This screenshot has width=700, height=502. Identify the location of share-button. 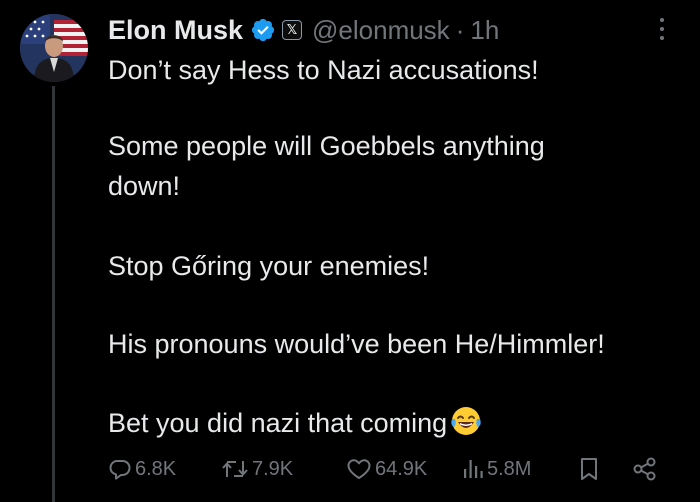
(645, 469).